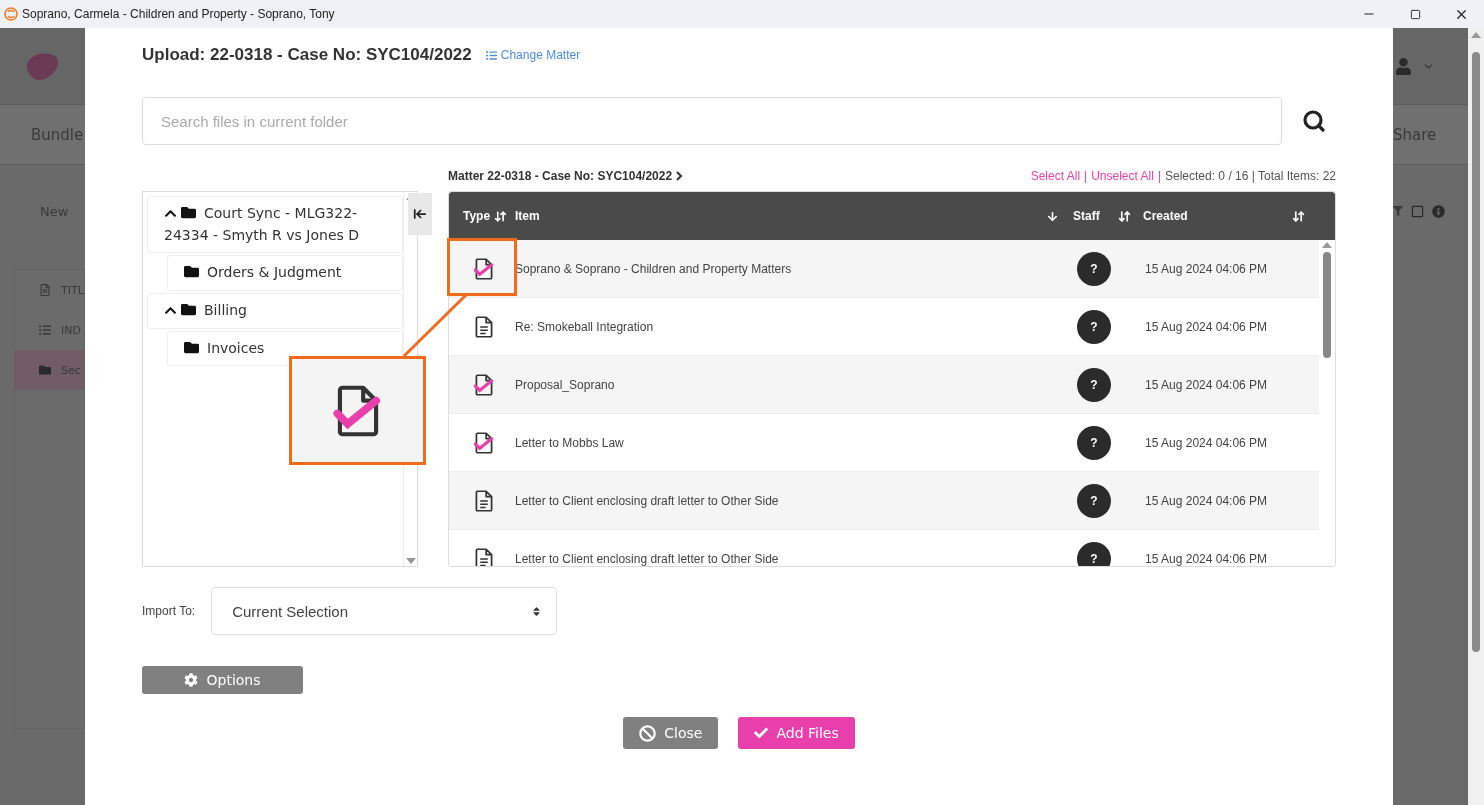 This screenshot has height=805, width=1484. Describe the element at coordinates (761, 733) in the screenshot. I see `check-icon` at that location.